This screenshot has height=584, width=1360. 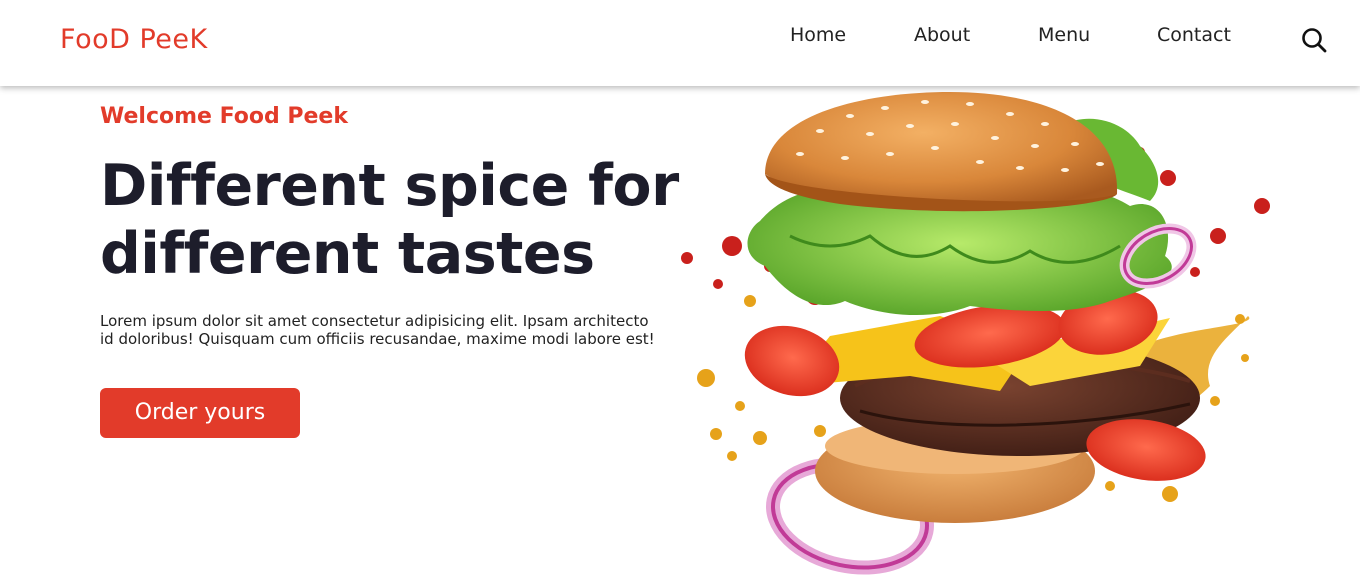 What do you see at coordinates (1064, 35) in the screenshot?
I see `nav-menu: Menu` at bounding box center [1064, 35].